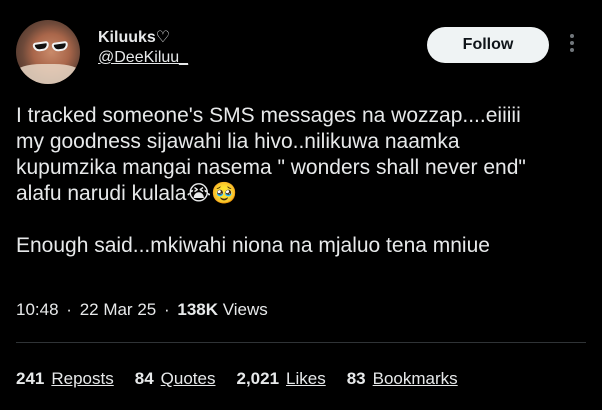  I want to click on stat-label: Bookmarks, so click(415, 378).